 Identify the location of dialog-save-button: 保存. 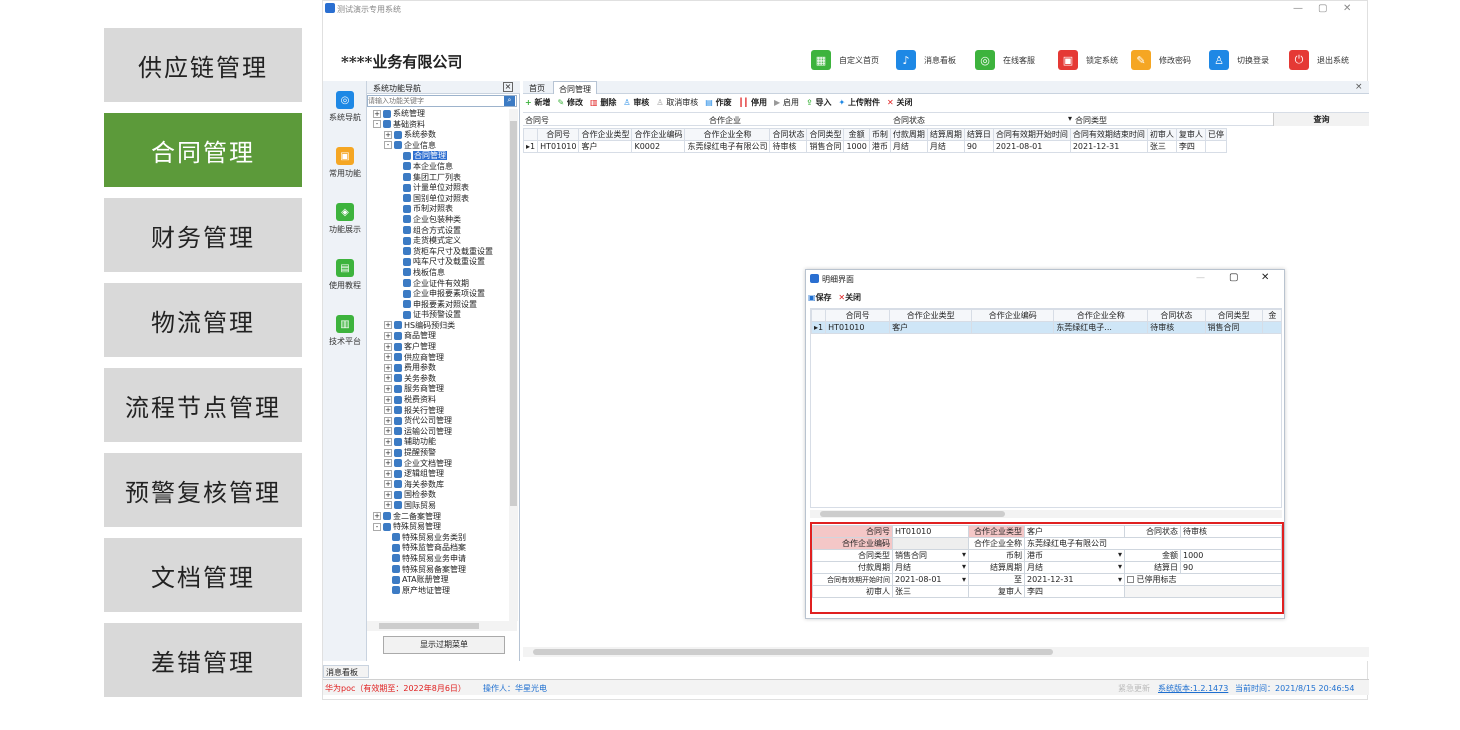
(824, 297).